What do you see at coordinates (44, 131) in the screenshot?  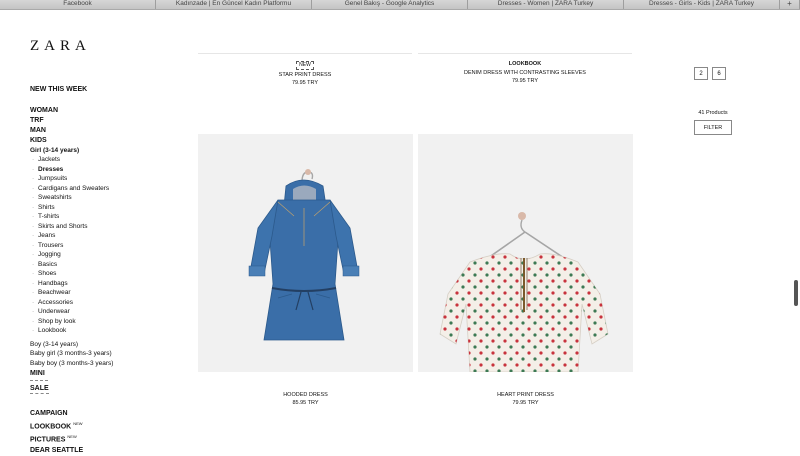 I see `nav-man: MAN` at bounding box center [44, 131].